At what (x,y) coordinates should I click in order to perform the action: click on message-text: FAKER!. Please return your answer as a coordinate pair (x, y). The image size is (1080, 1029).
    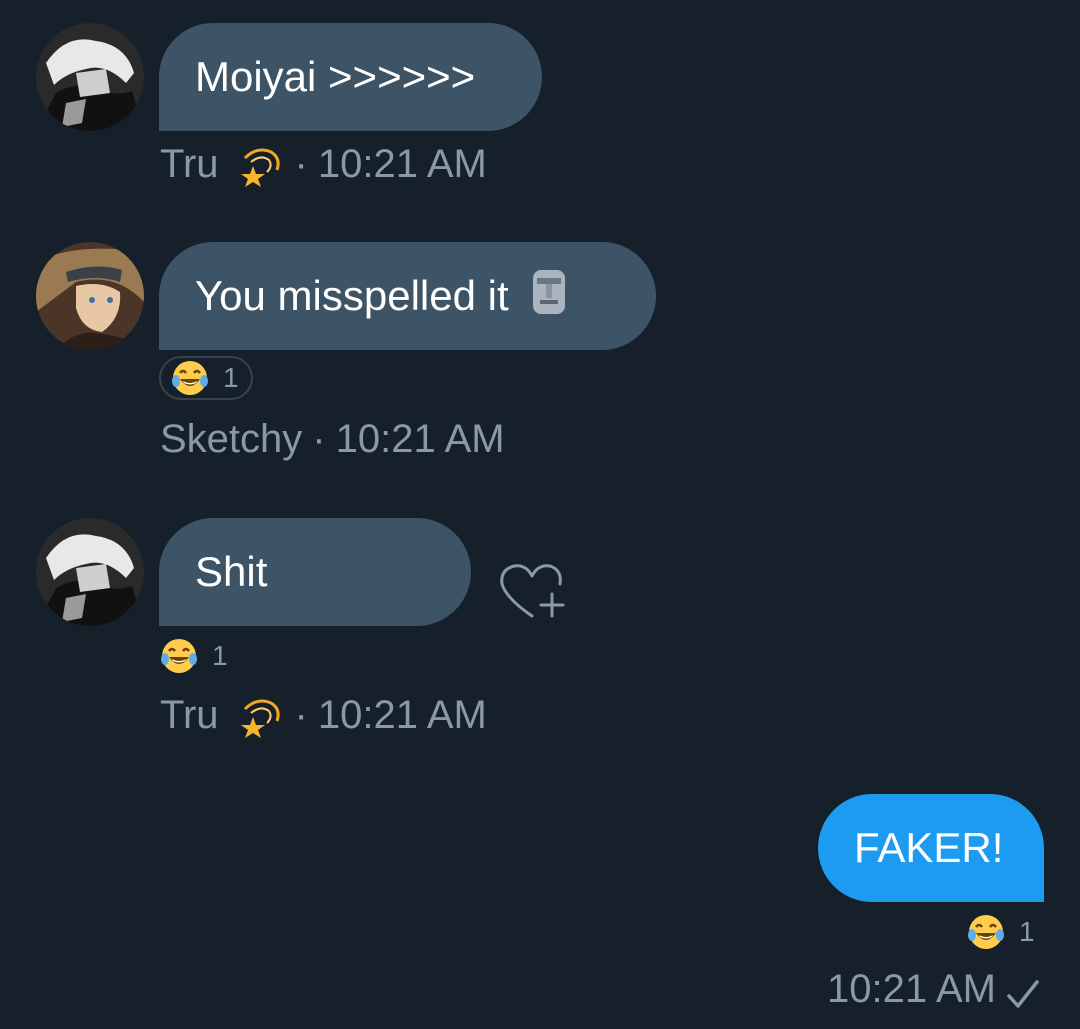
    Looking at the image, I should click on (929, 847).